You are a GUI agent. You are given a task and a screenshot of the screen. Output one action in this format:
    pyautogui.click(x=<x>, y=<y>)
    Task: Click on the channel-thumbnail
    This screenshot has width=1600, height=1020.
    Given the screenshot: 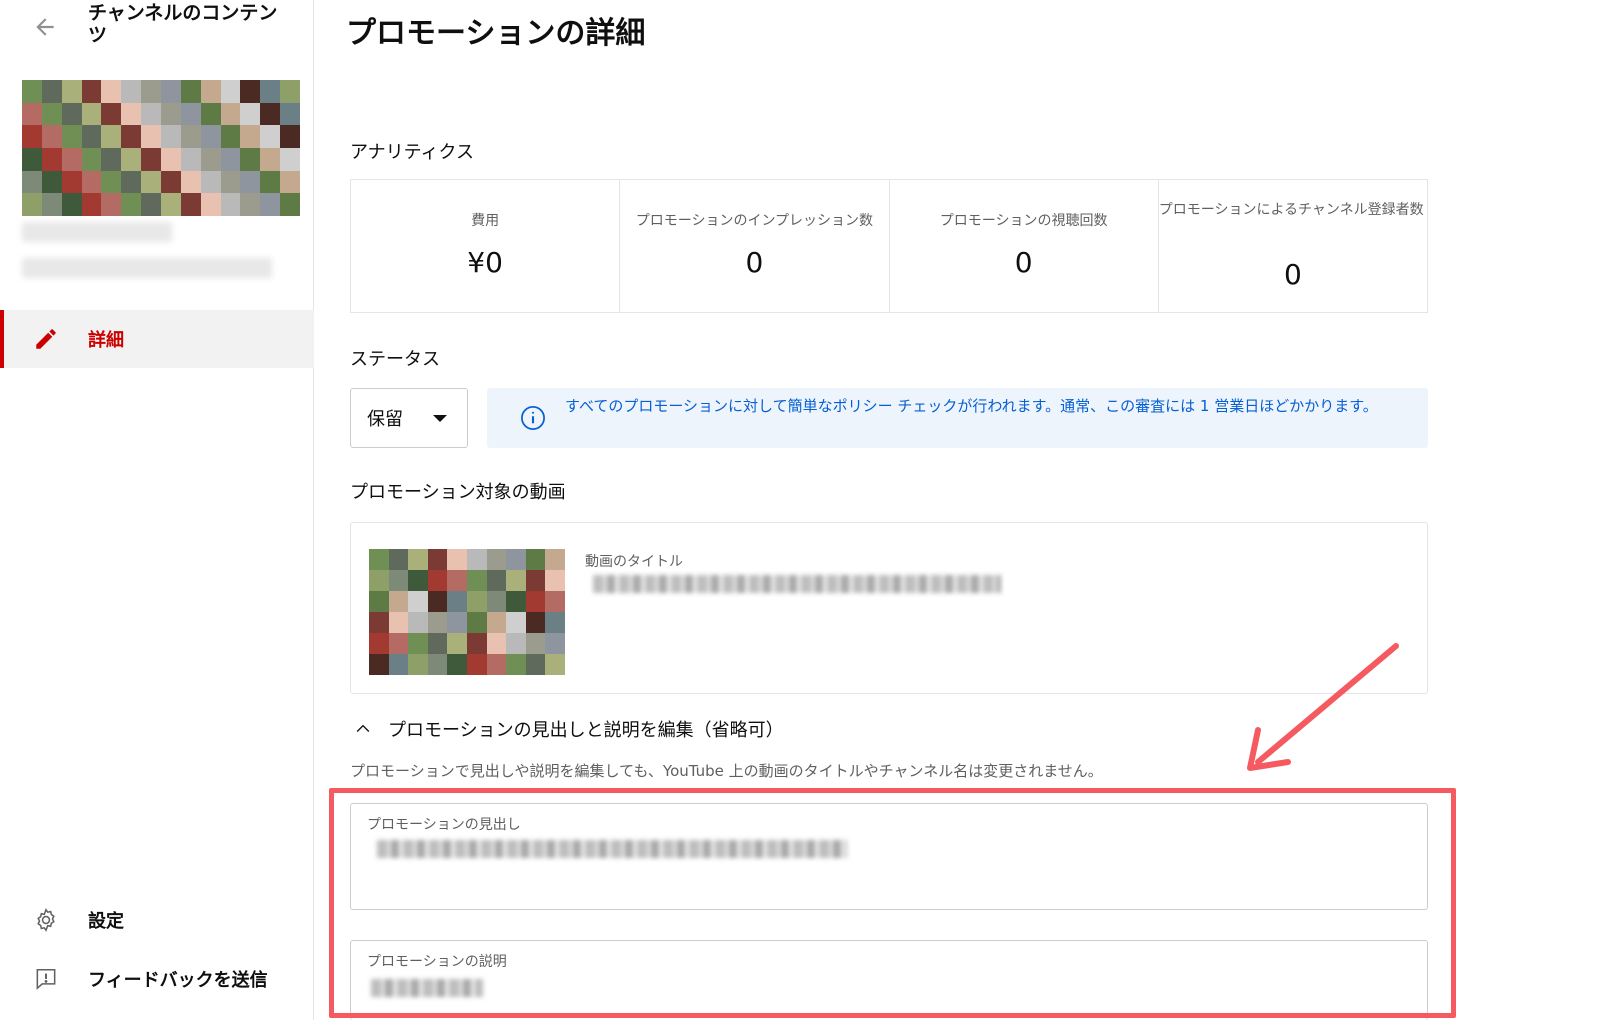 What is the action you would take?
    pyautogui.click(x=161, y=148)
    